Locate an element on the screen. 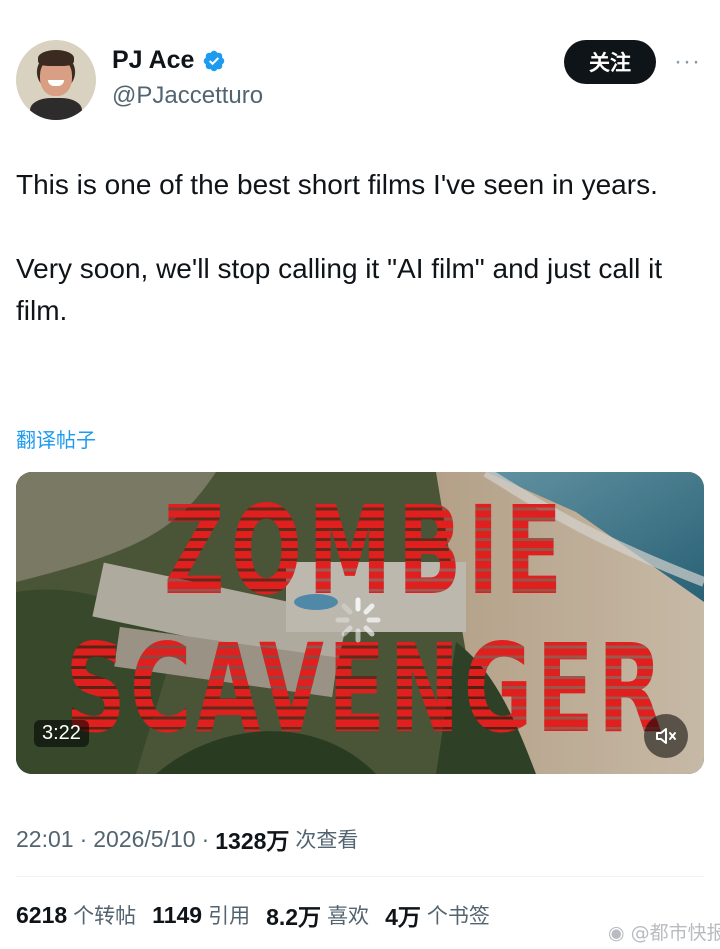 The width and height of the screenshot is (720, 949). avatar is located at coordinates (56, 80).